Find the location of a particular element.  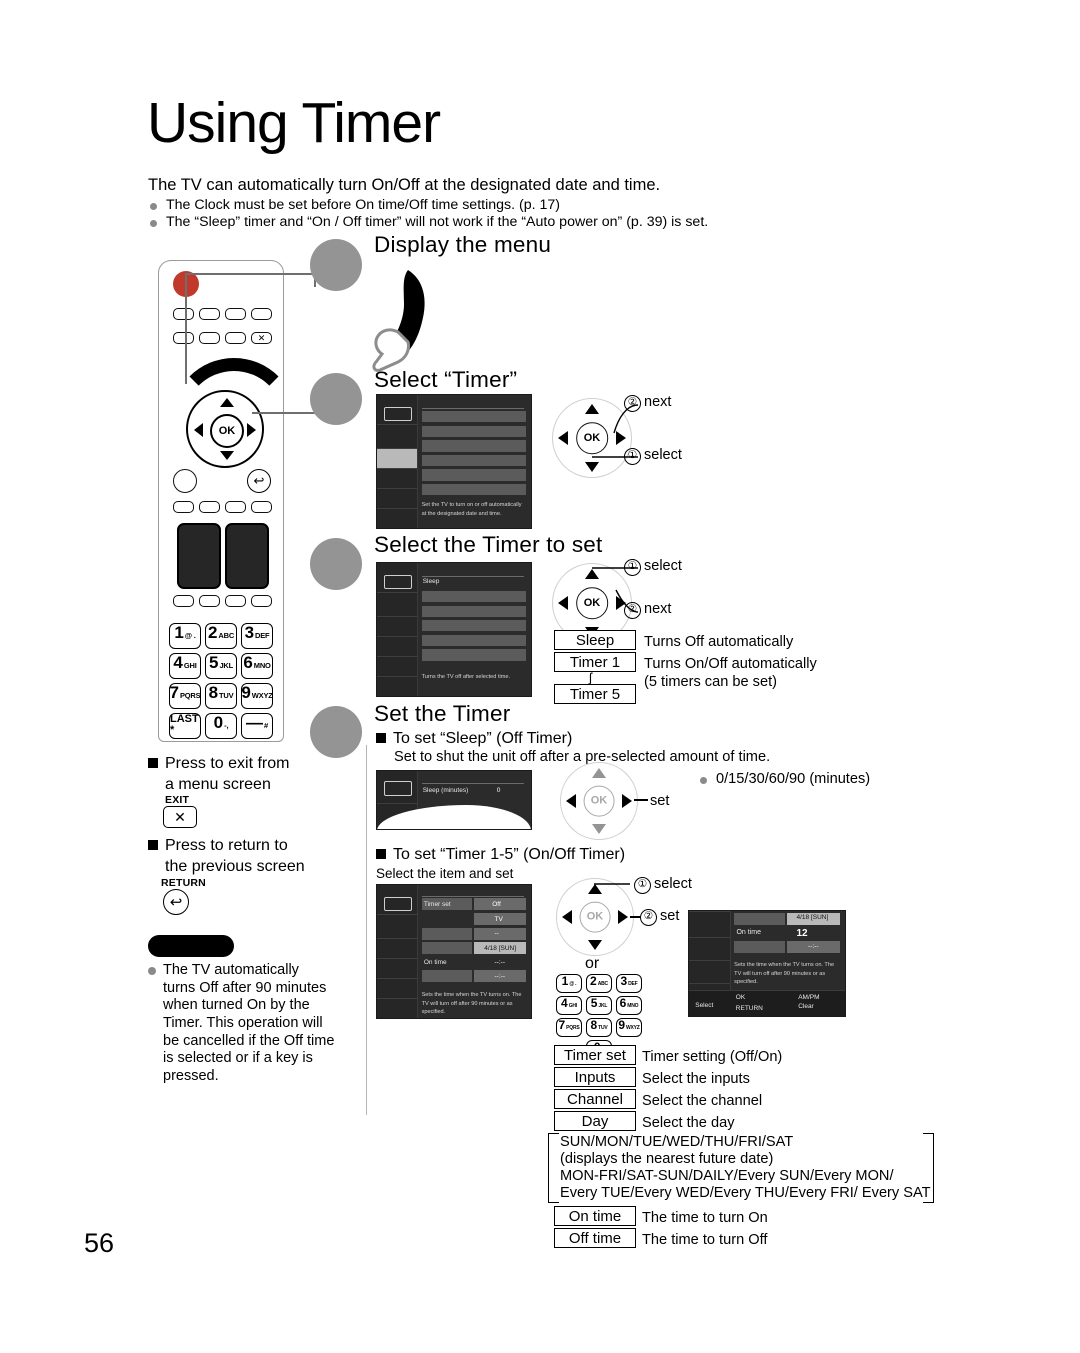

callout-line-select is located at coordinates (612, 884).